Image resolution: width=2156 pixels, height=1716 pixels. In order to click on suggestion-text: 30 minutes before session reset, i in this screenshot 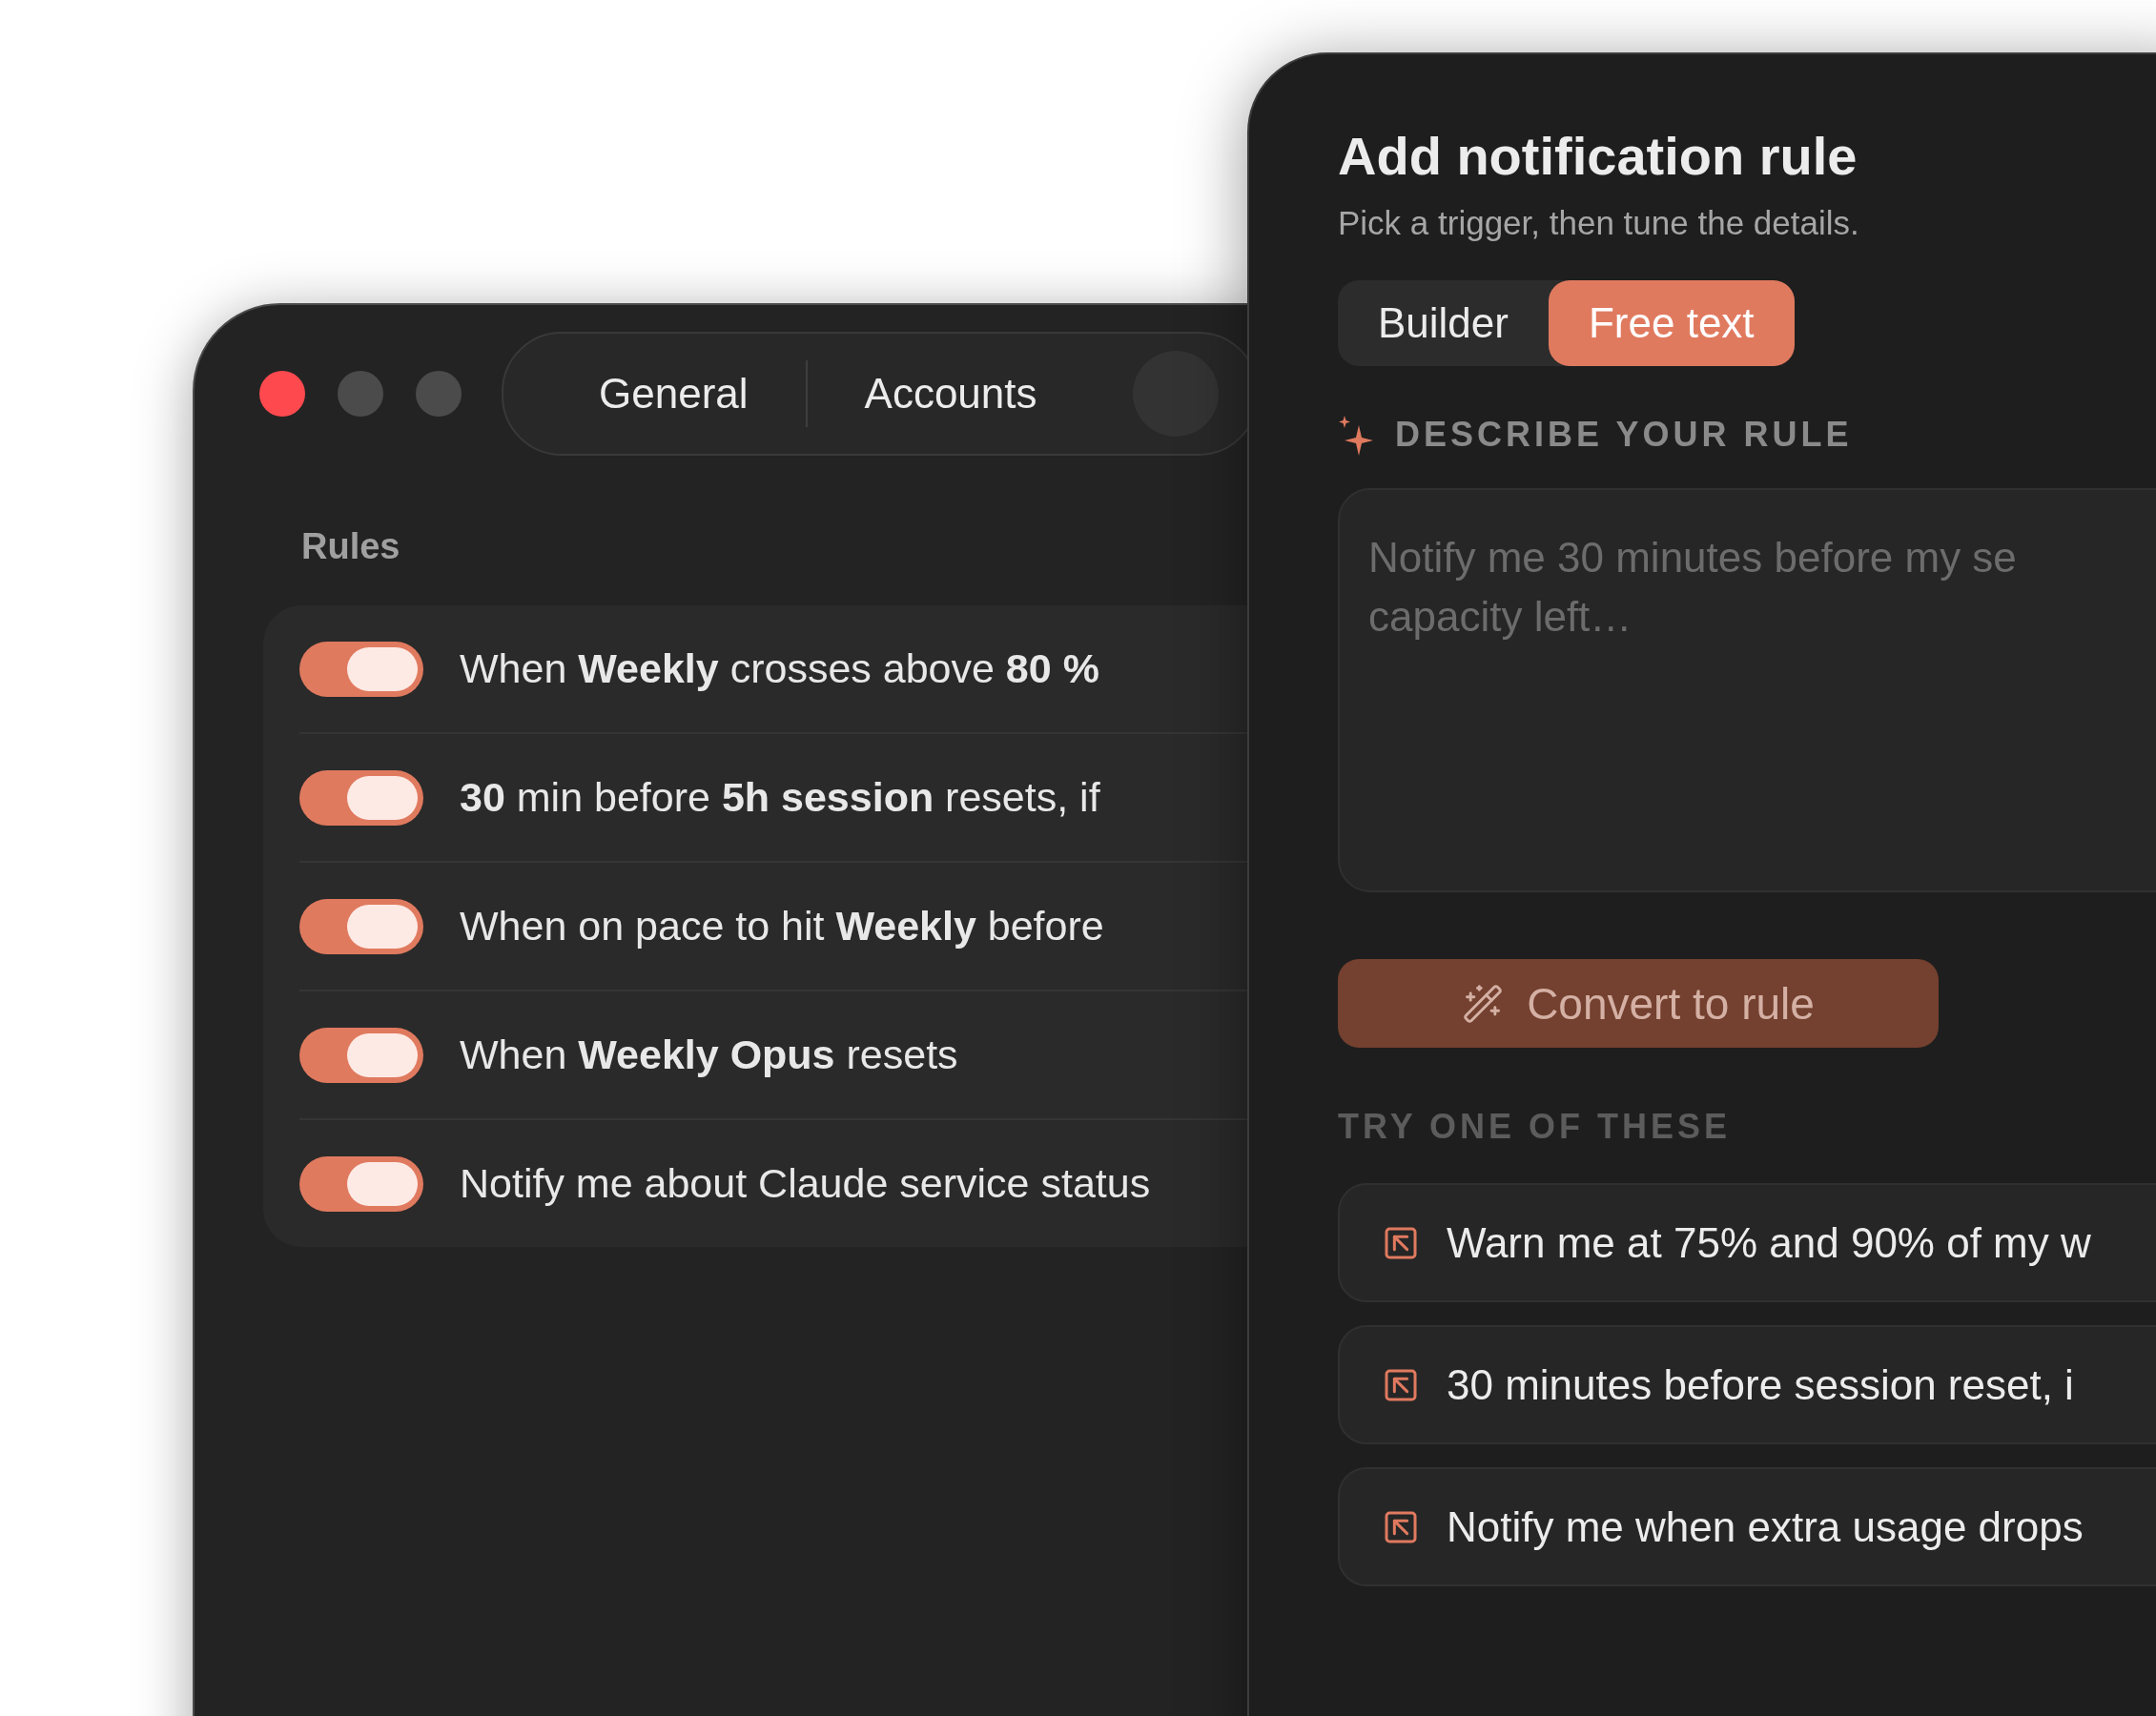, I will do `click(1760, 1384)`.